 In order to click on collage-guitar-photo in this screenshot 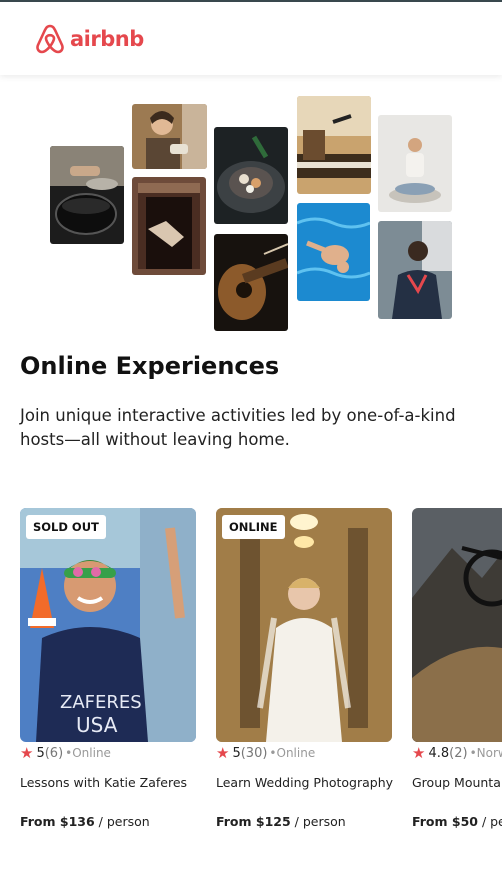, I will do `click(251, 282)`.